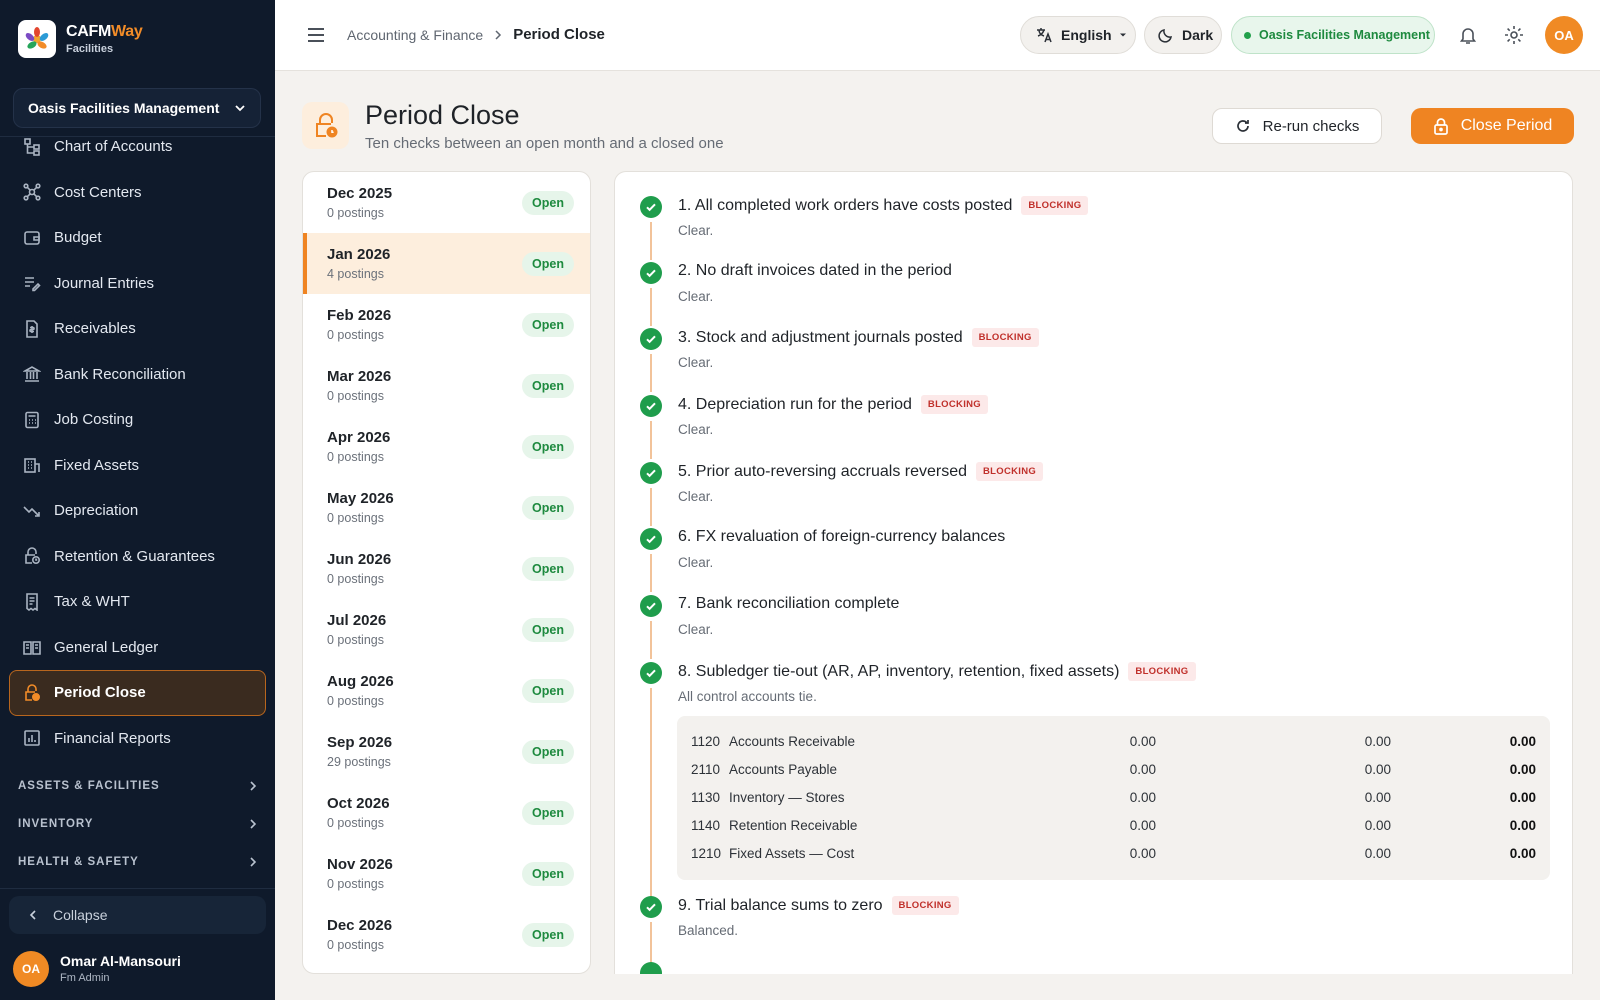 Image resolution: width=1600 pixels, height=1000 pixels. Describe the element at coordinates (446, 263) in the screenshot. I see `period-item-selected: Jan 2026 4 postings Open` at that location.